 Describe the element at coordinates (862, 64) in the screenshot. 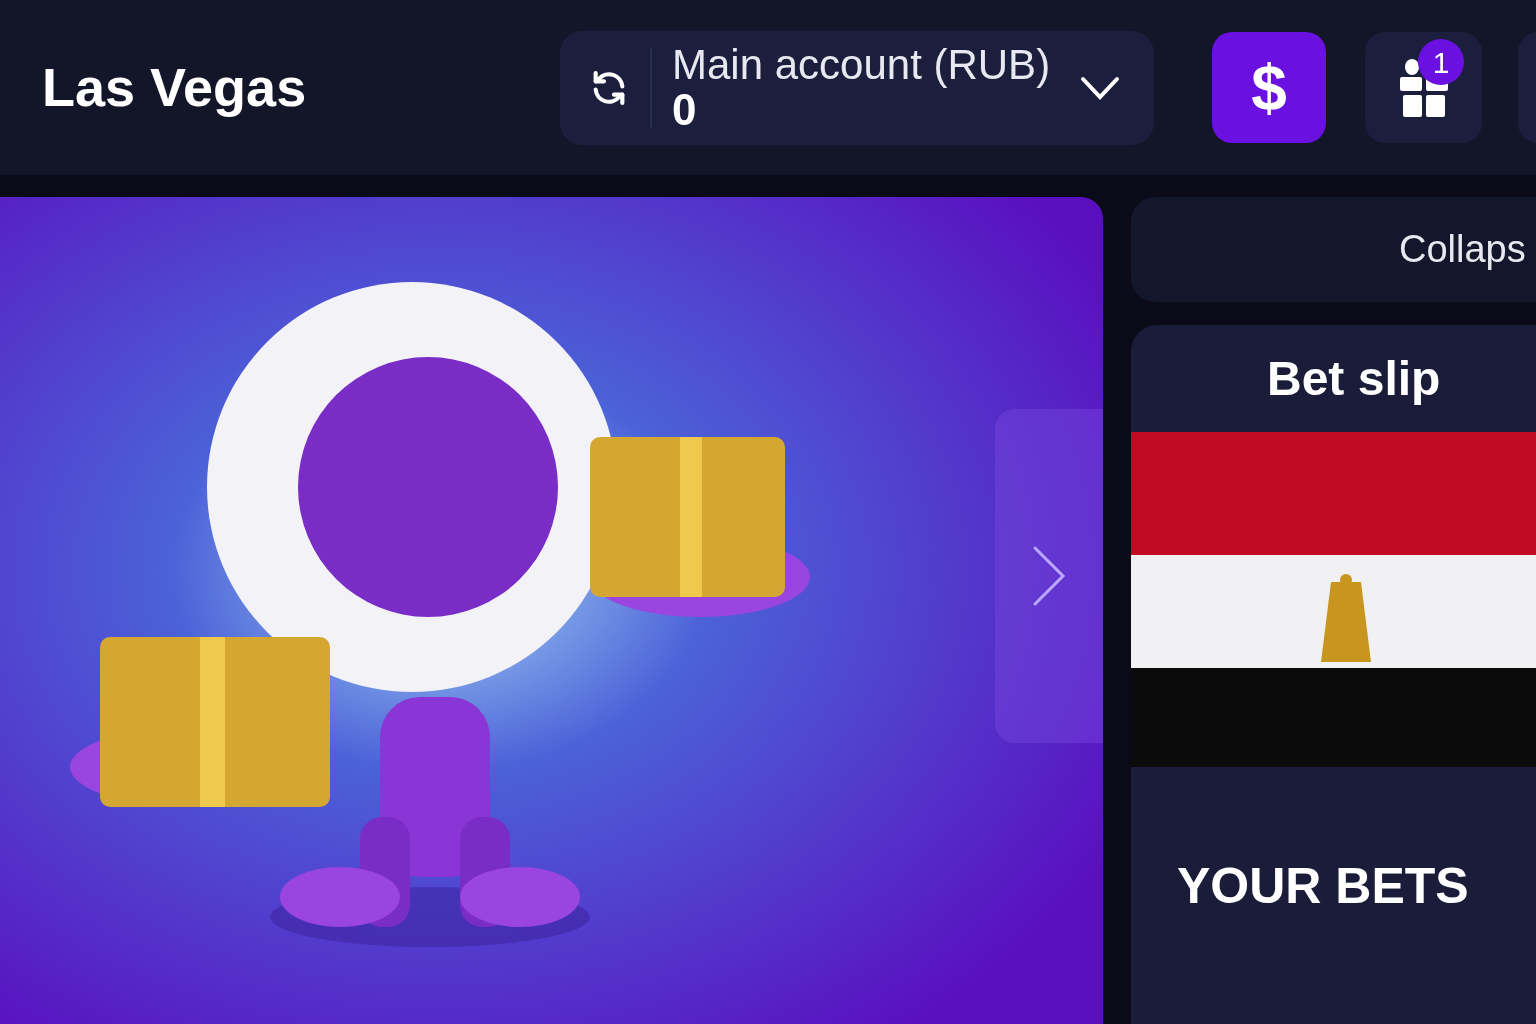

I see `account-name: Main account (RUB)` at that location.